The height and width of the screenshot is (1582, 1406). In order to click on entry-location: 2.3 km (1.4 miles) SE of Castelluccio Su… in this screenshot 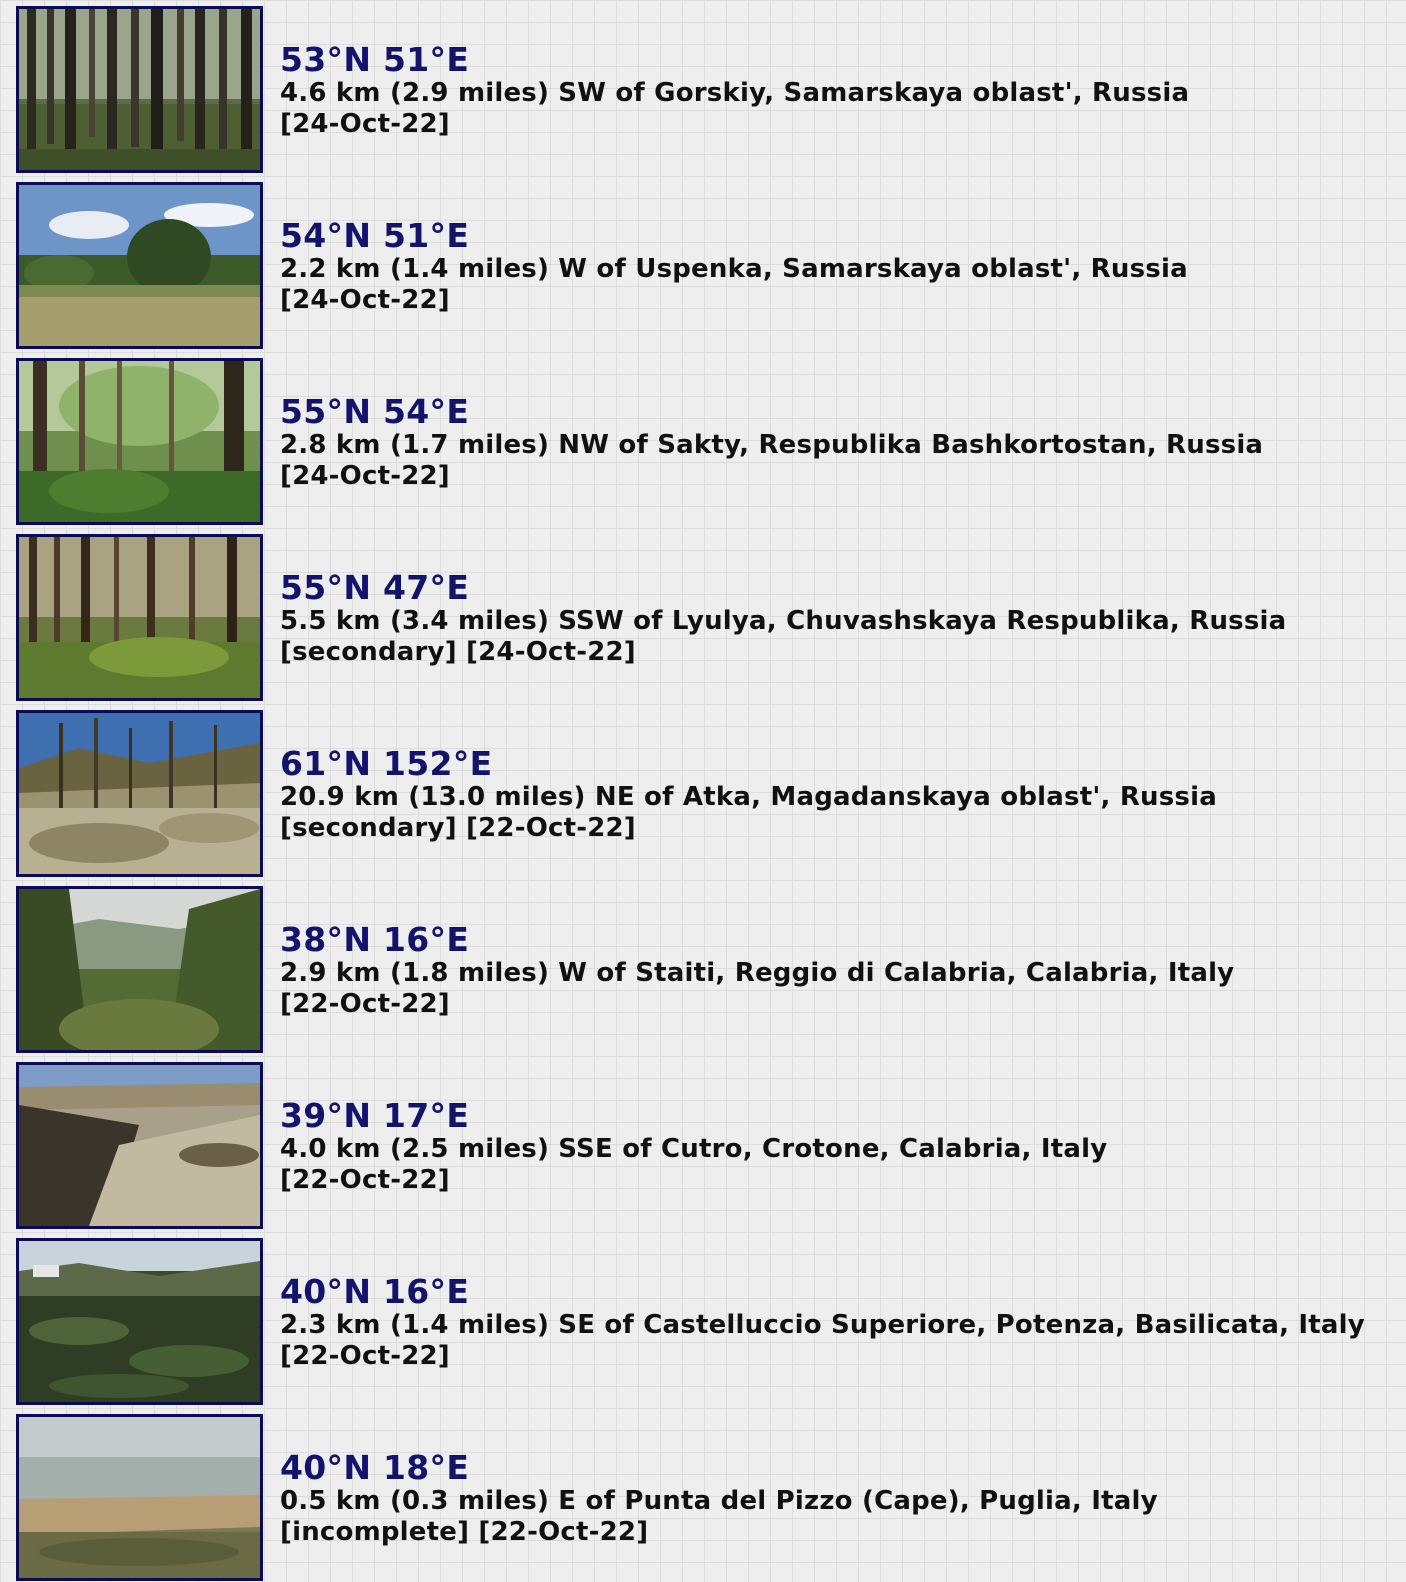, I will do `click(822, 1325)`.